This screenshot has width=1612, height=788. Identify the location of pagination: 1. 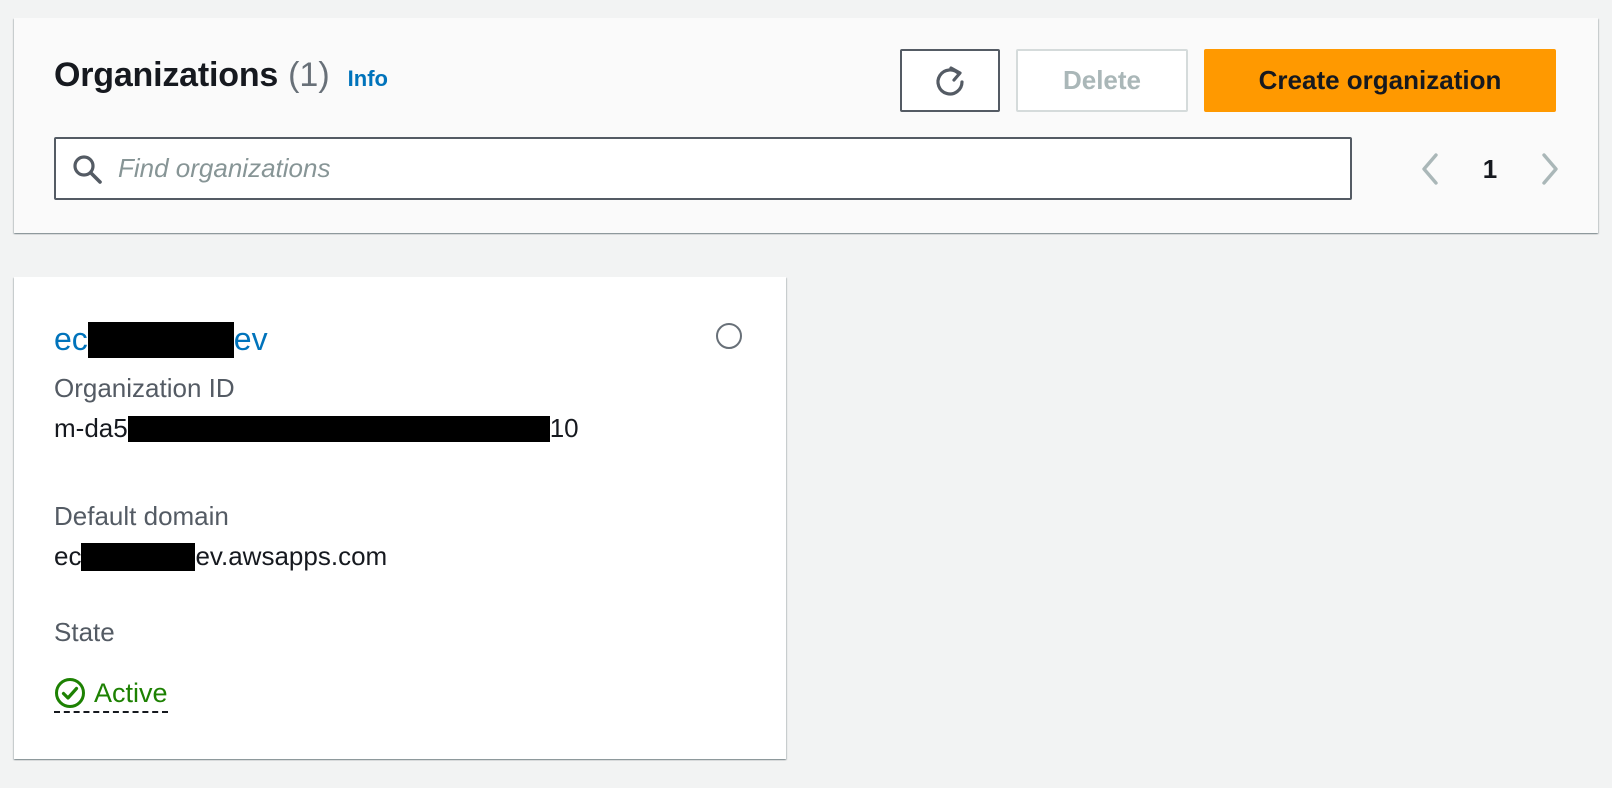
(1490, 169).